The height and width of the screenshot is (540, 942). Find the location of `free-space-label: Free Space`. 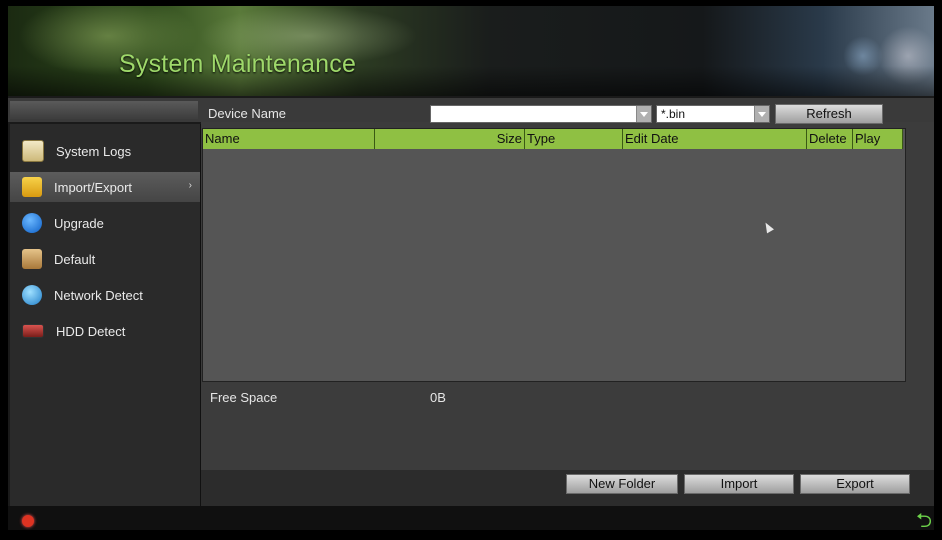

free-space-label: Free Space is located at coordinates (244, 397).